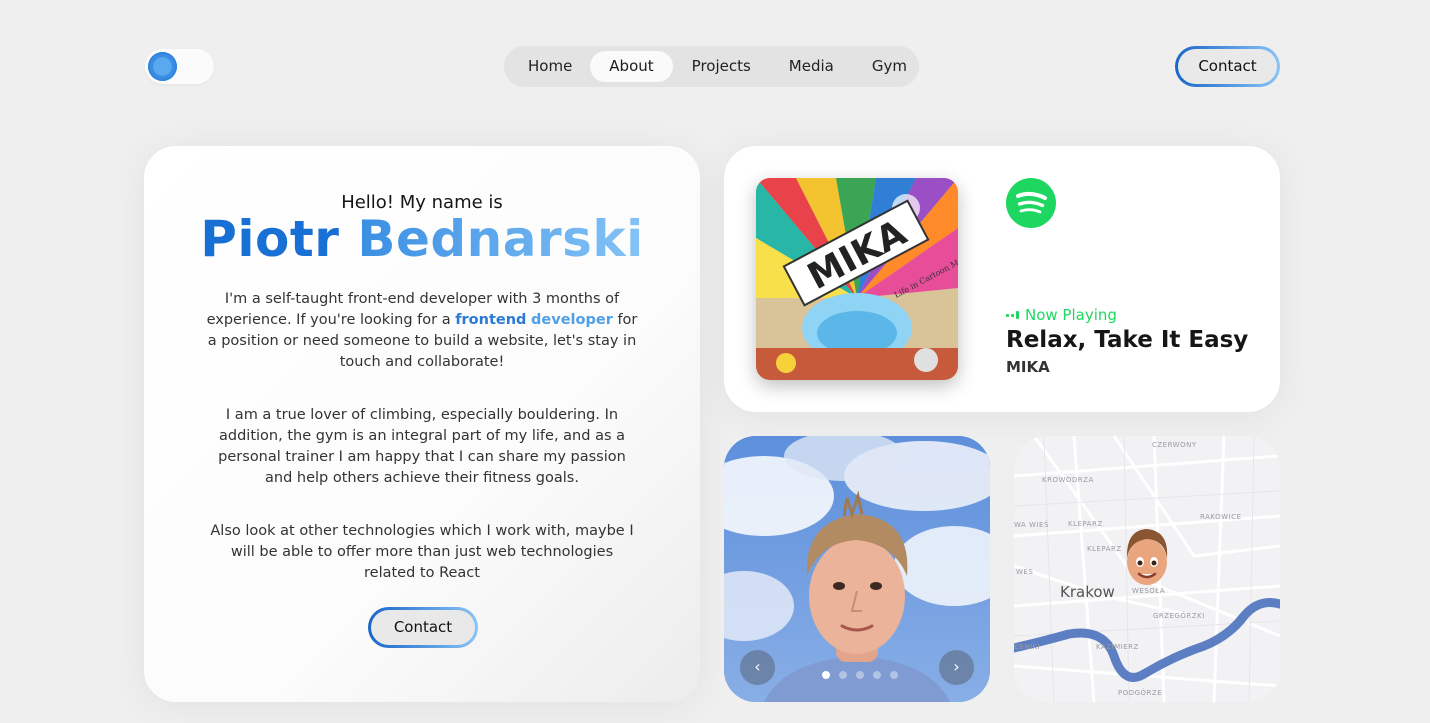 The image size is (1430, 723). I want to click on map-label-grzegorzki: GRZEGÓRZKI, so click(1179, 616).